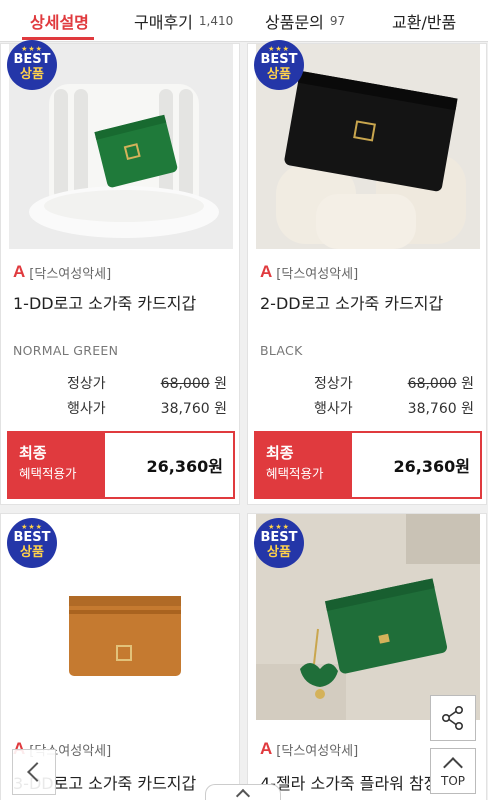 The height and width of the screenshot is (800, 488). I want to click on product-name: 1-DD로고 소가죽 카드지갑, so click(104, 302).